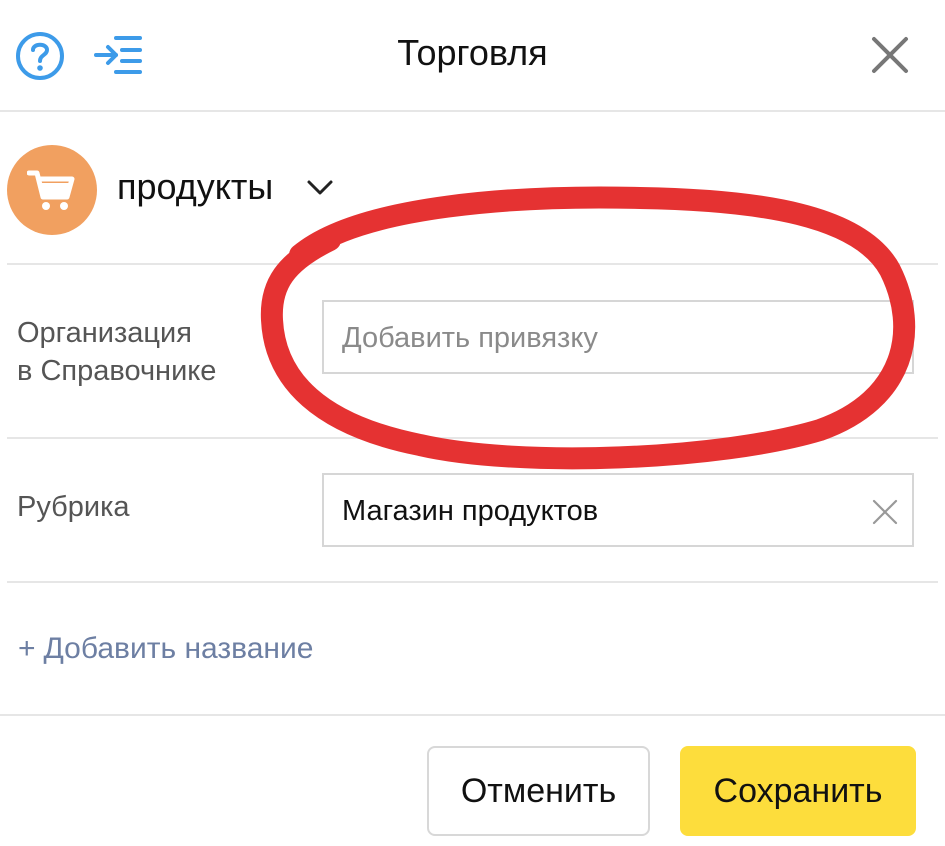 The image size is (945, 846). What do you see at coordinates (472, 715) in the screenshot?
I see `footer-divider` at bounding box center [472, 715].